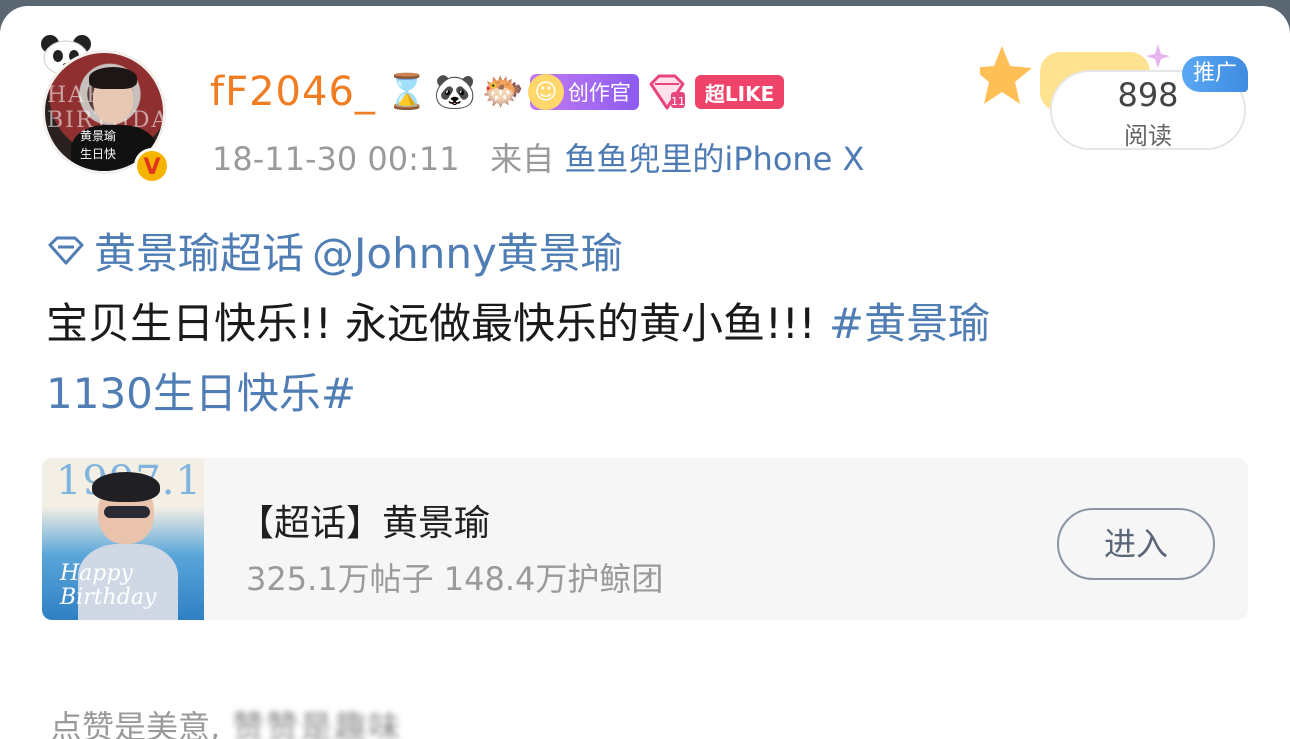  I want to click on hourglass-icon: ⌛, so click(407, 92).